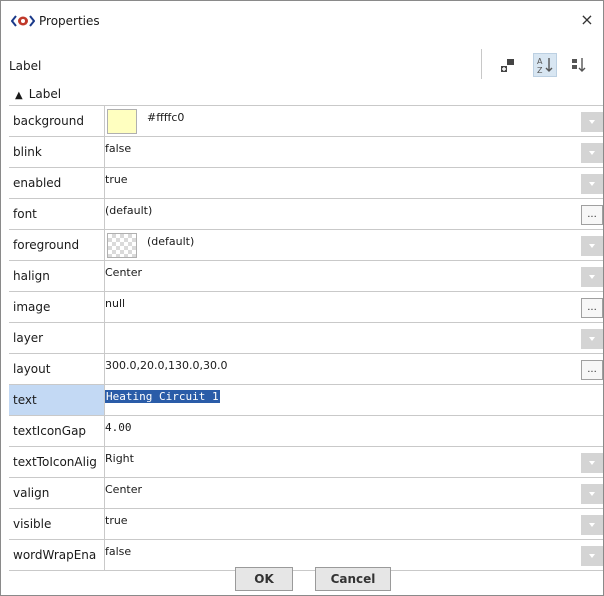  What do you see at coordinates (23, 21) in the screenshot?
I see `app-logo-icon` at bounding box center [23, 21].